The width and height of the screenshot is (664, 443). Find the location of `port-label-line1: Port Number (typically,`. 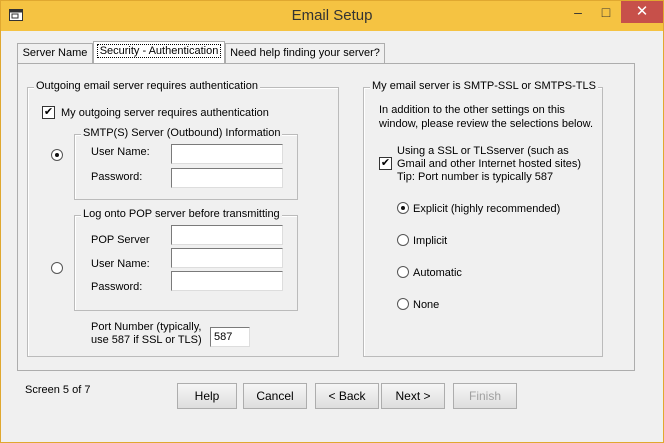

port-label-line1: Port Number (typically, is located at coordinates (146, 327).